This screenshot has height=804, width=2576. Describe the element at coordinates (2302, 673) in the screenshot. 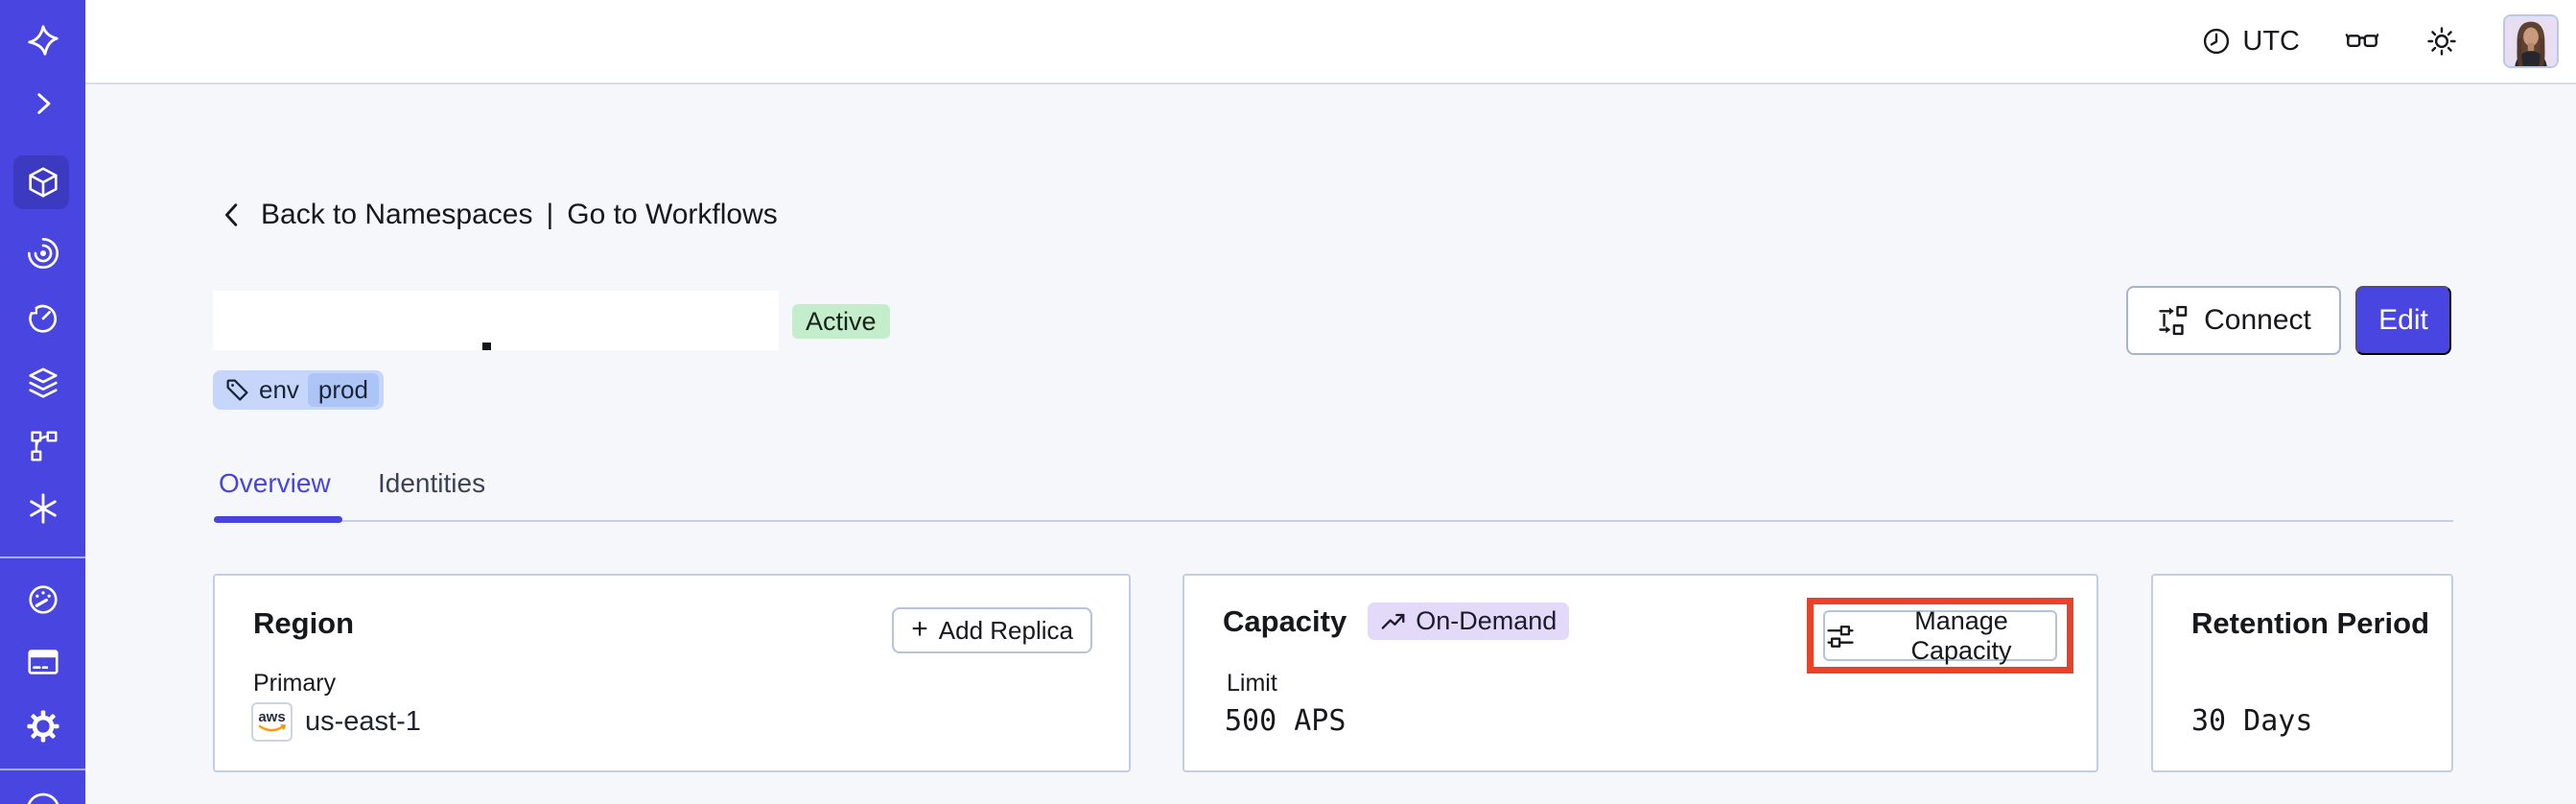

I see `retention-card: Retention Period 30 Days` at that location.